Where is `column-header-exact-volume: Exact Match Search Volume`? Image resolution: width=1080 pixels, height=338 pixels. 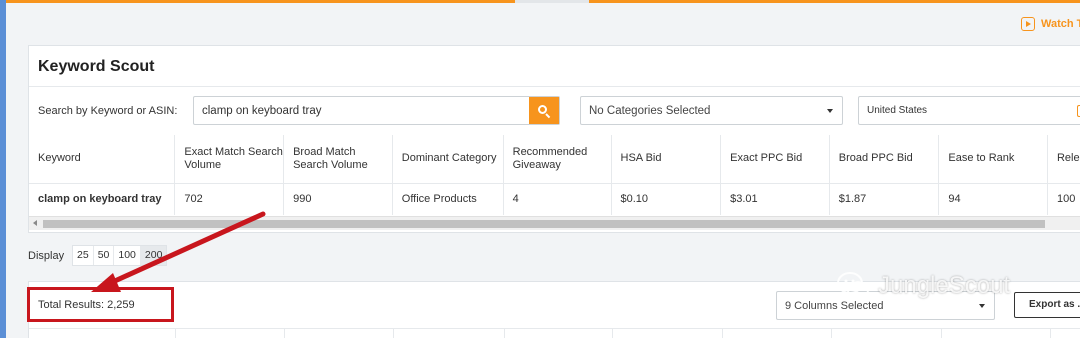
column-header-exact-volume: Exact Match Search Volume is located at coordinates (229, 159).